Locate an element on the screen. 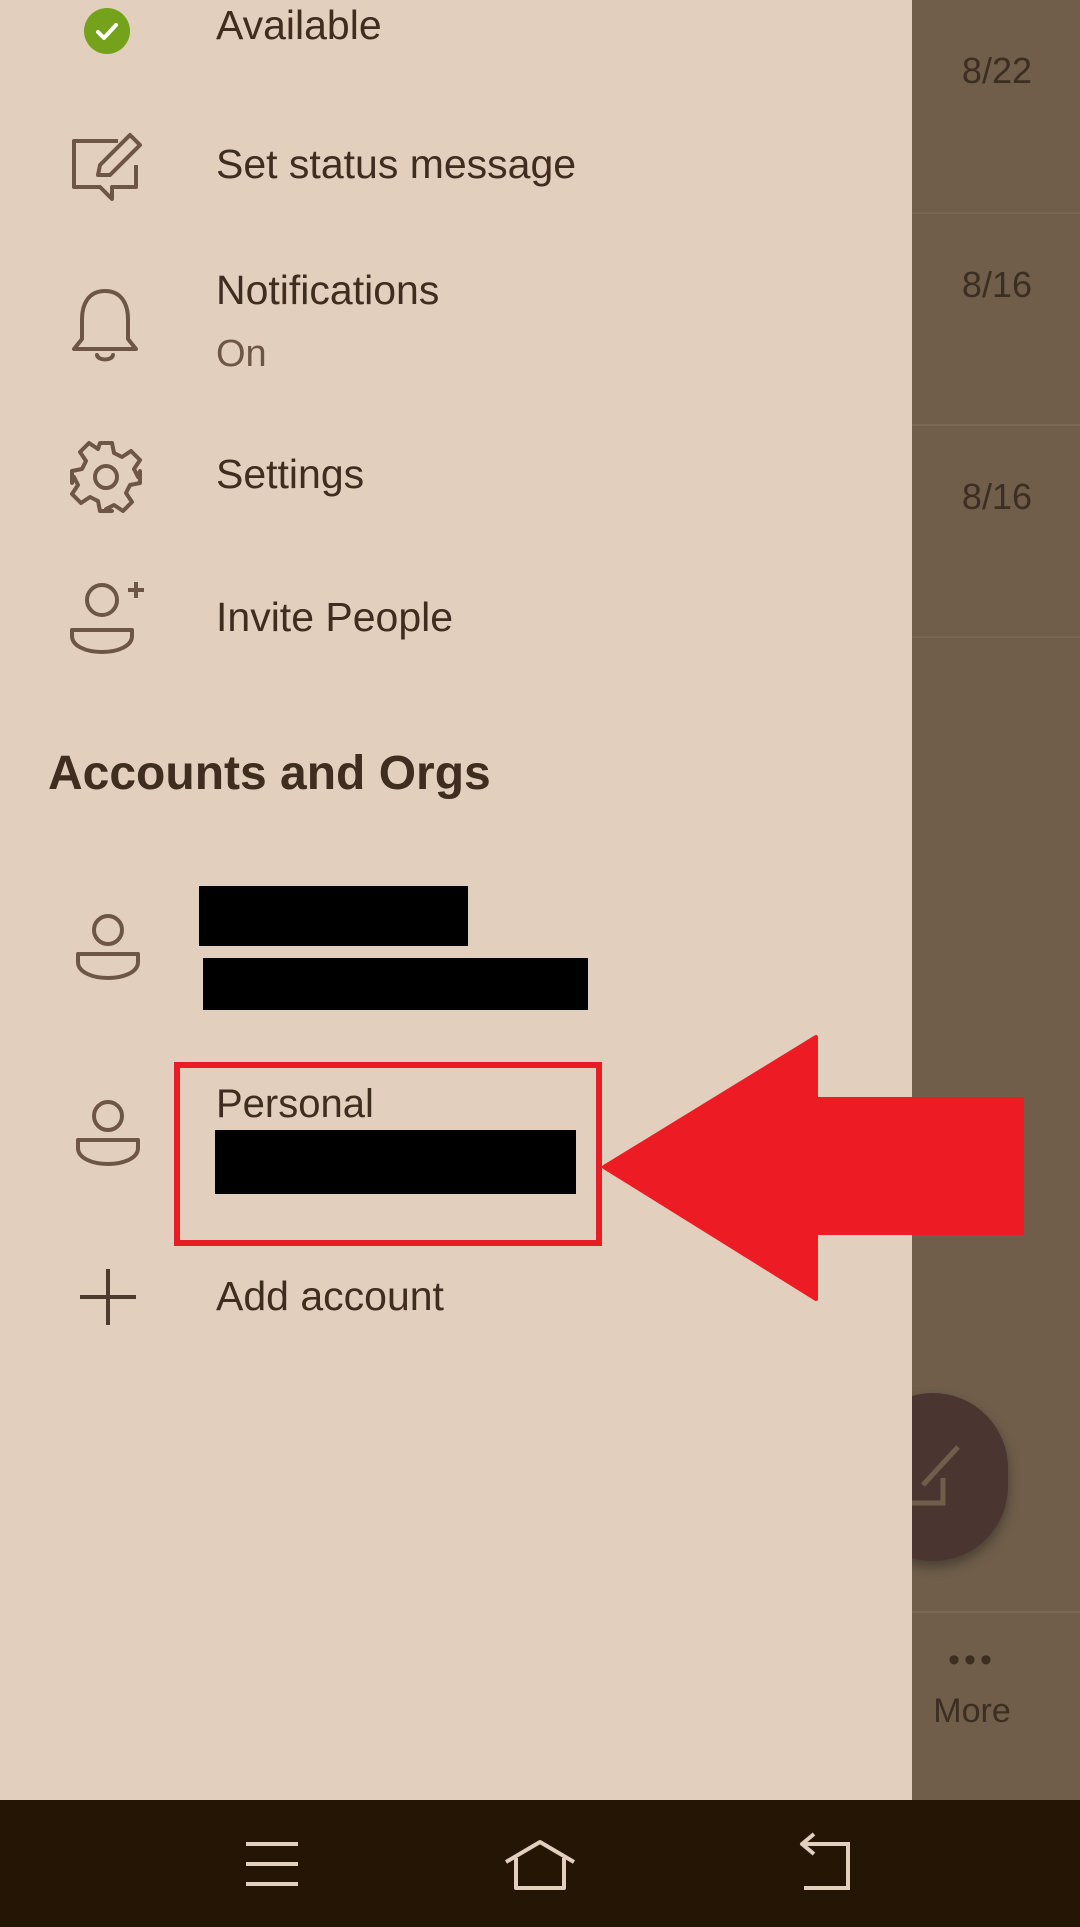 The image size is (1080, 1927). menu-item-invite: Invite People is located at coordinates (456, 625).